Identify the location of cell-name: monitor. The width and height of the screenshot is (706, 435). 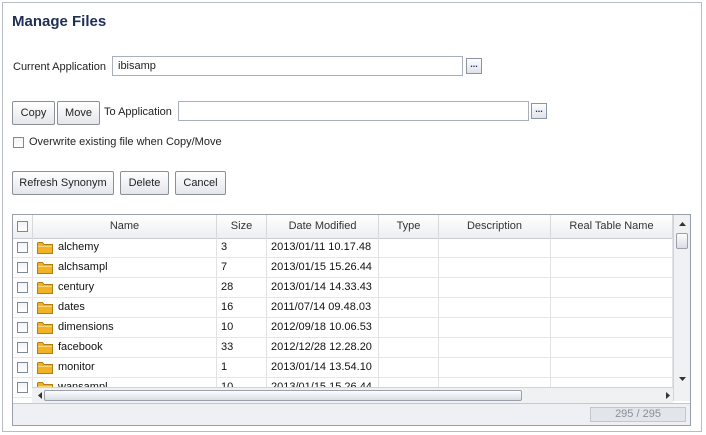
(125, 367).